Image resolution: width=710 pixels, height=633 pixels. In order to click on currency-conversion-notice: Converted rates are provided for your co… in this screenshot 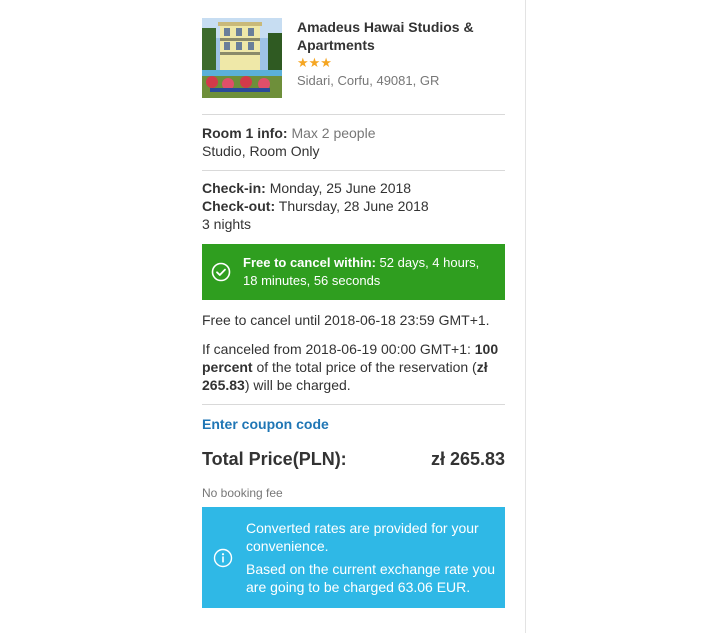, I will do `click(353, 557)`.